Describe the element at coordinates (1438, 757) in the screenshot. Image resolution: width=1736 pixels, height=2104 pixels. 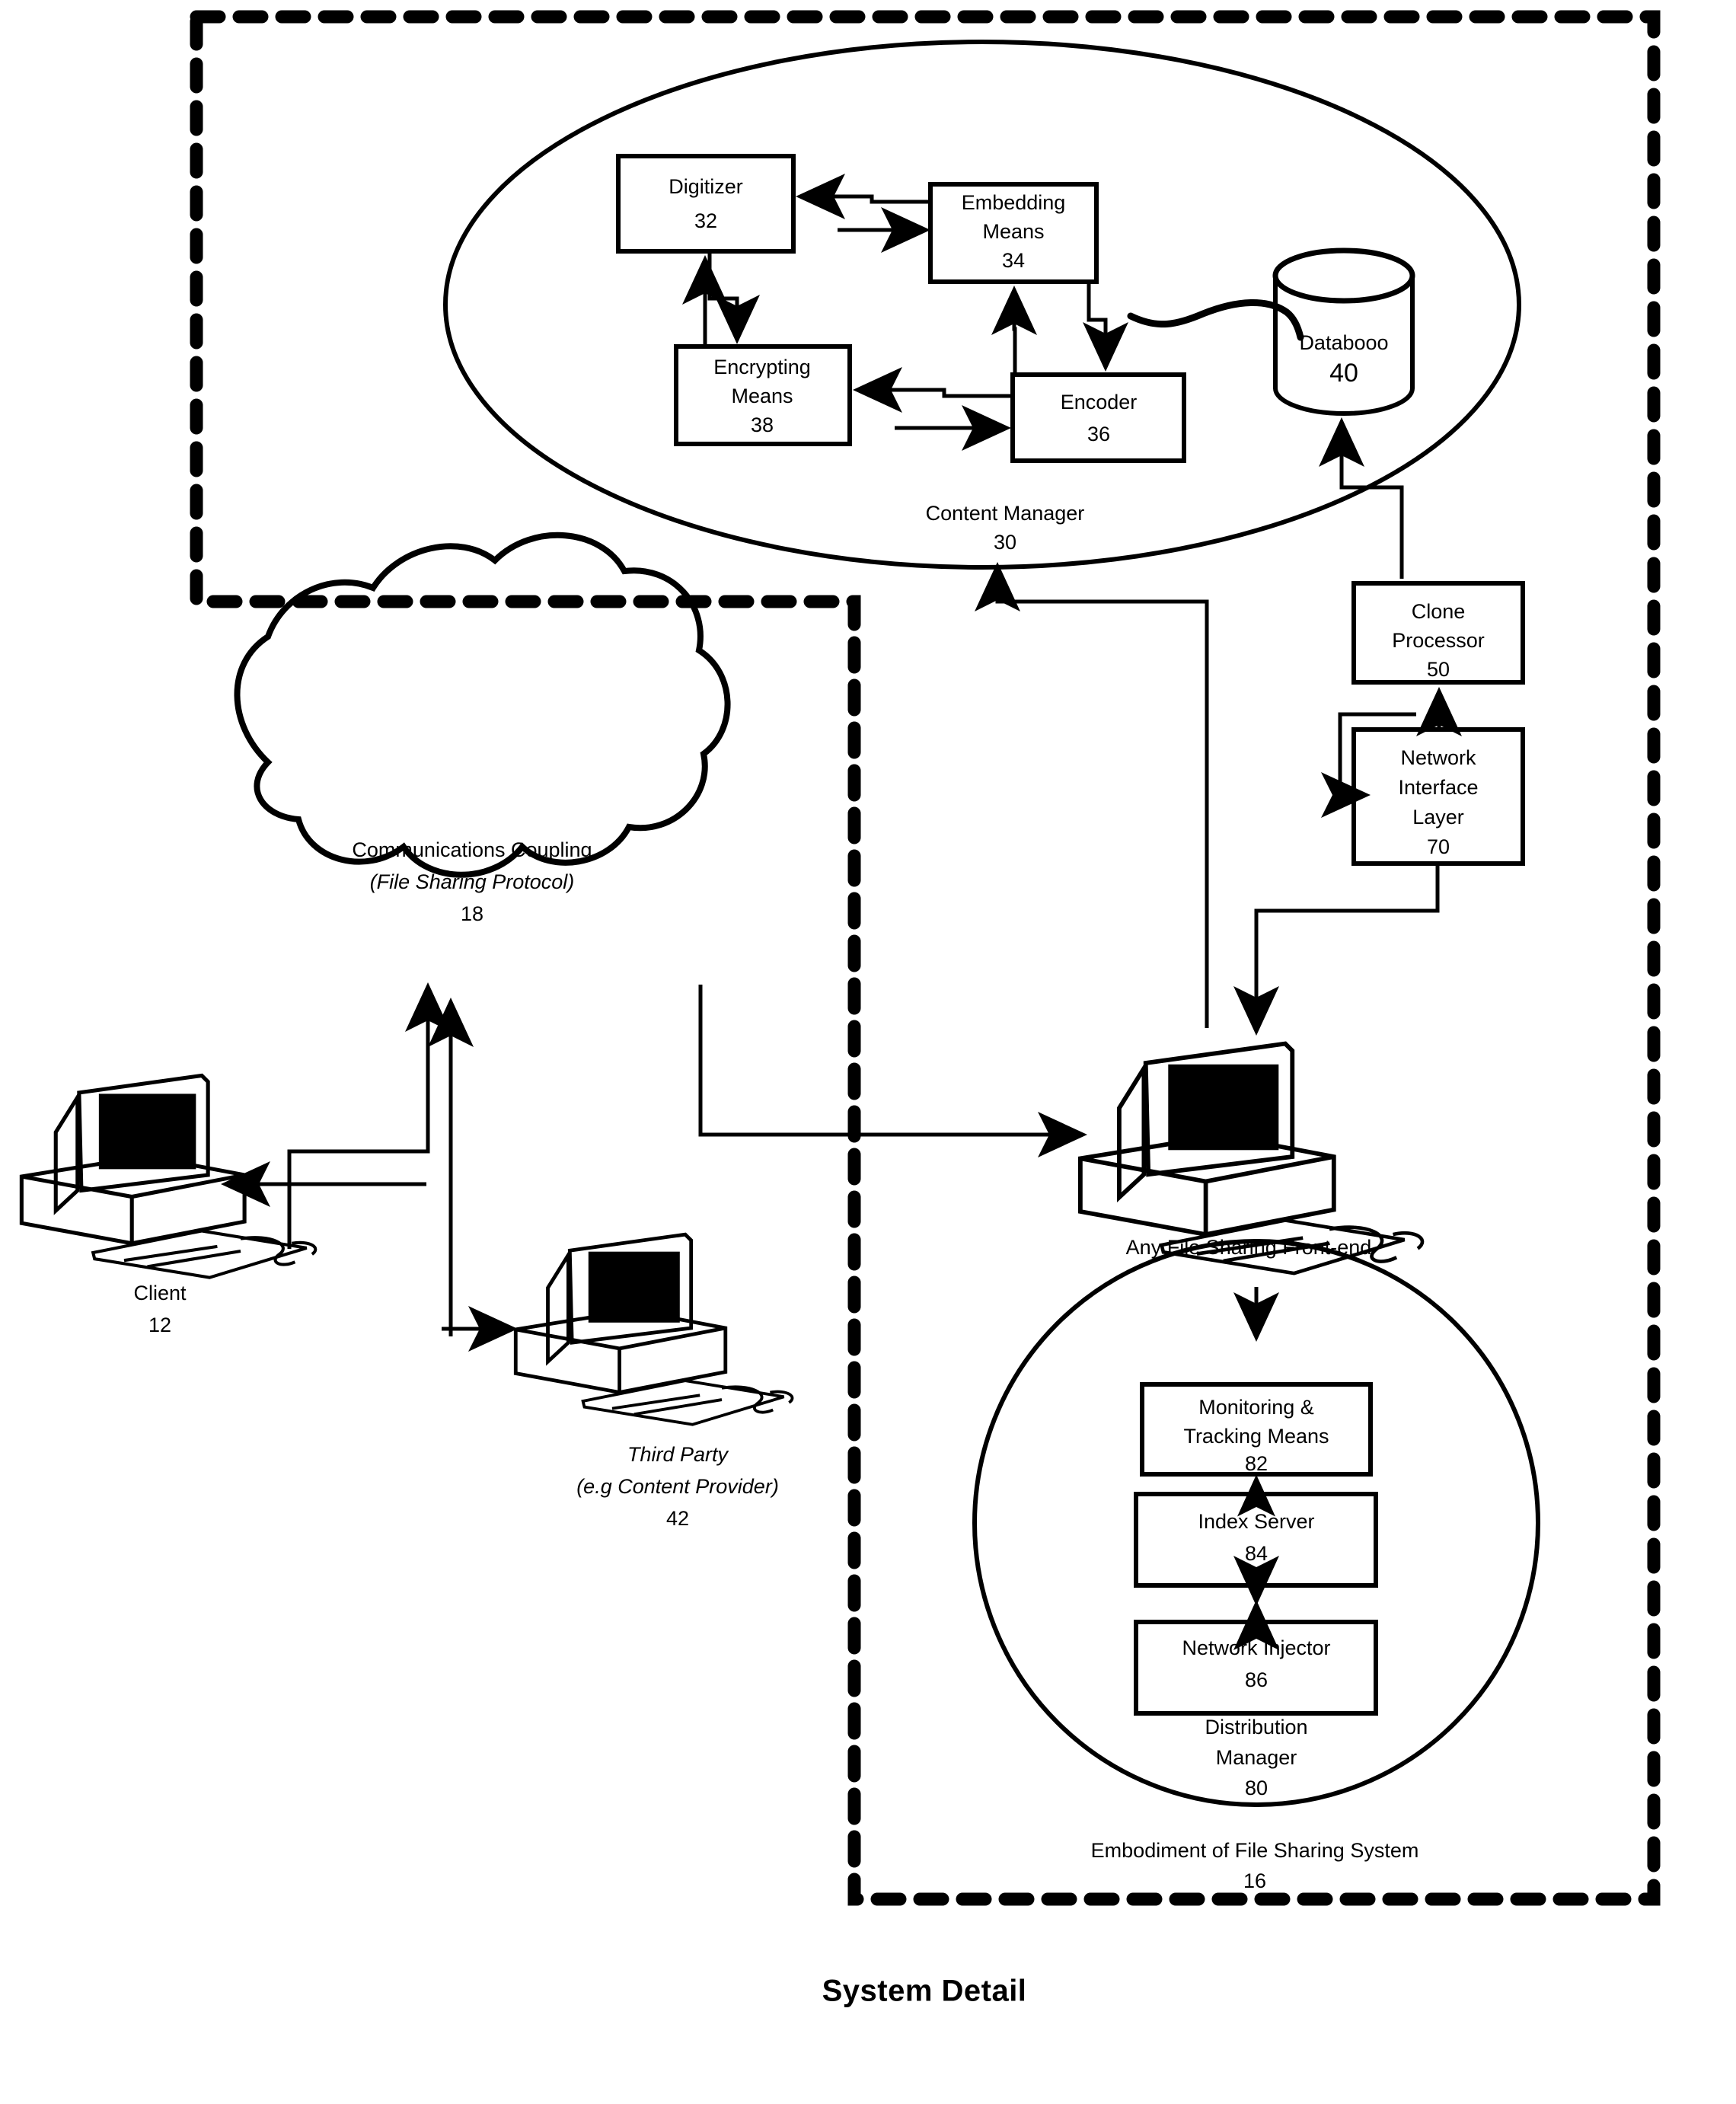
I see `network-interface-layer-label-1: Network` at that location.